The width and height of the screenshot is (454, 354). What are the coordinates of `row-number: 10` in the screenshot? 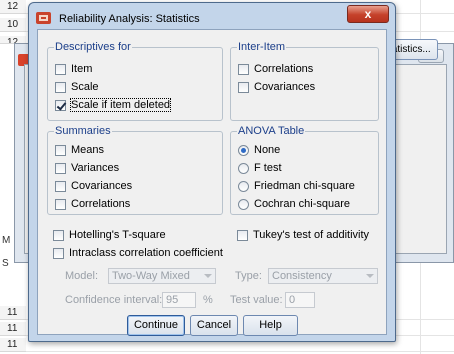 It's located at (13, 25).